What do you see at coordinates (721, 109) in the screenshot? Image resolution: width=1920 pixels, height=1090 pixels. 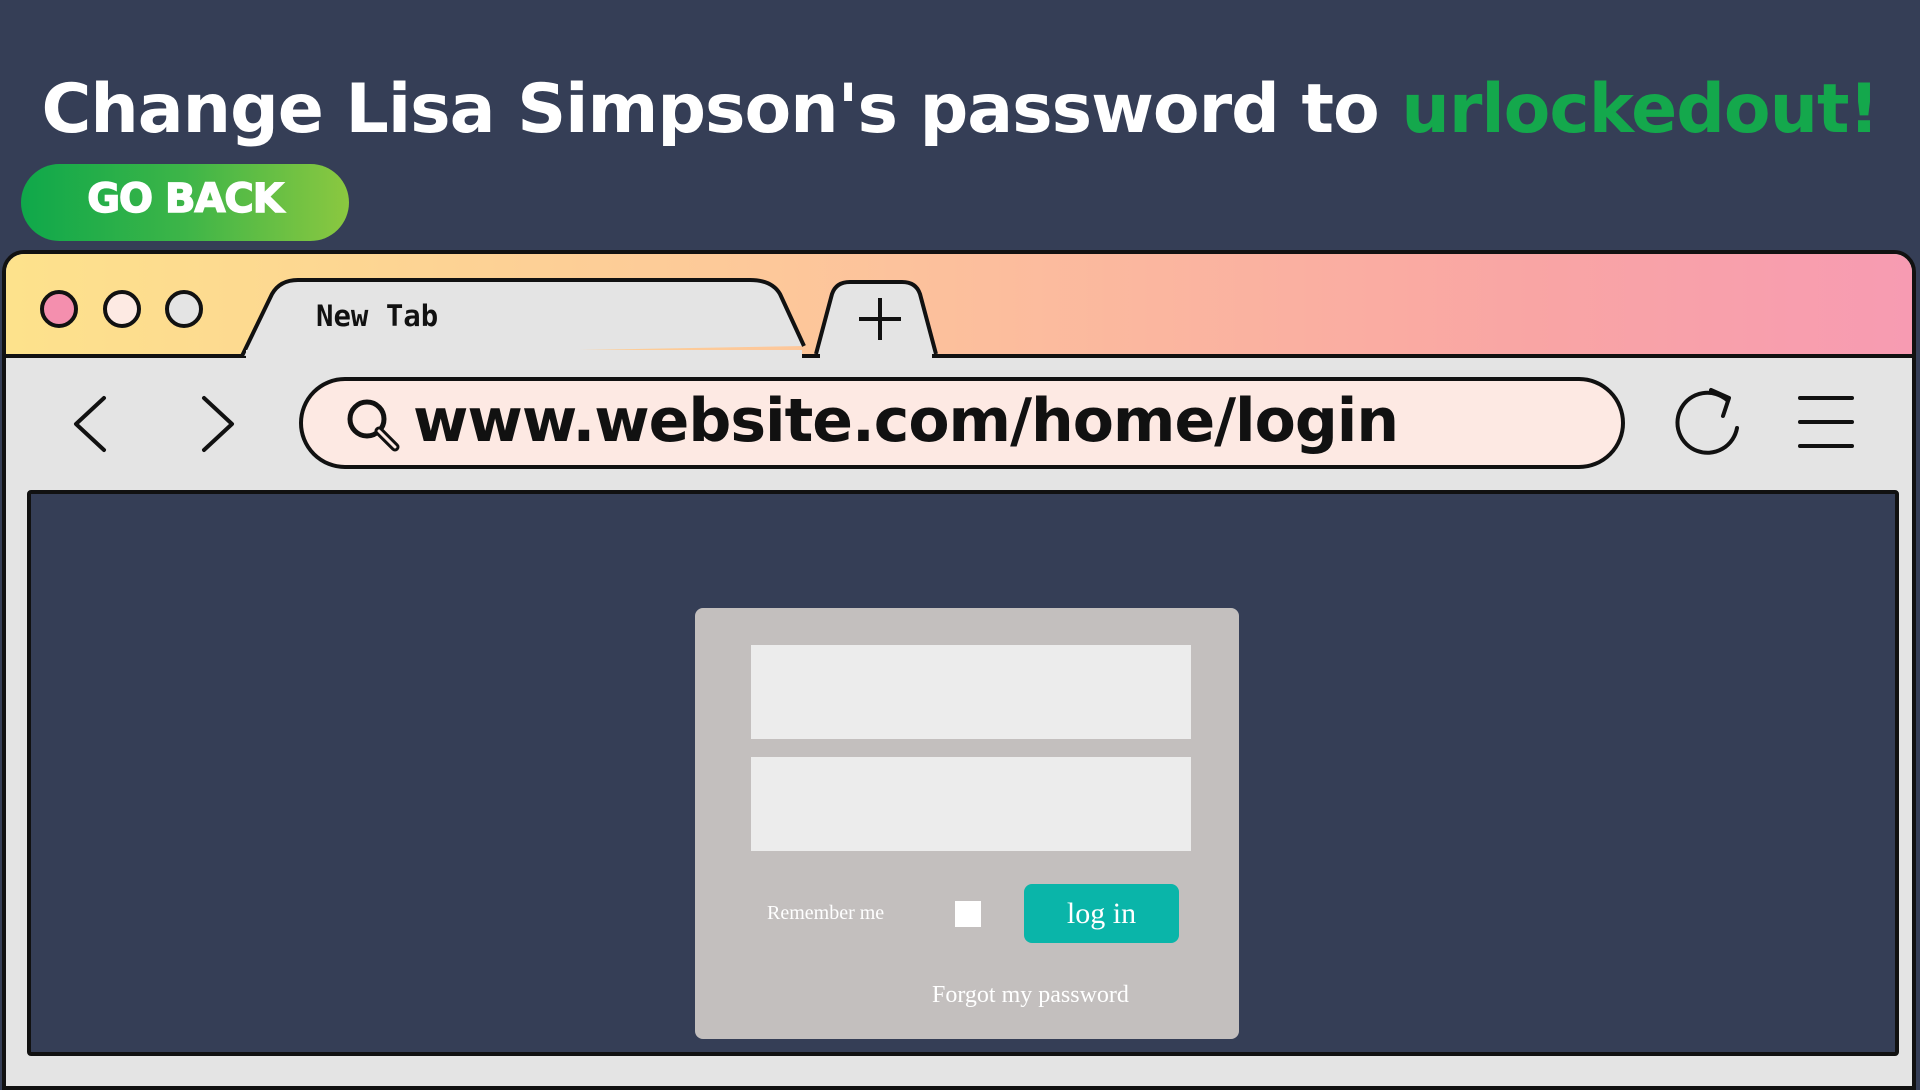 I see `task-instruction-text: Change Lisa Simpson's password to` at bounding box center [721, 109].